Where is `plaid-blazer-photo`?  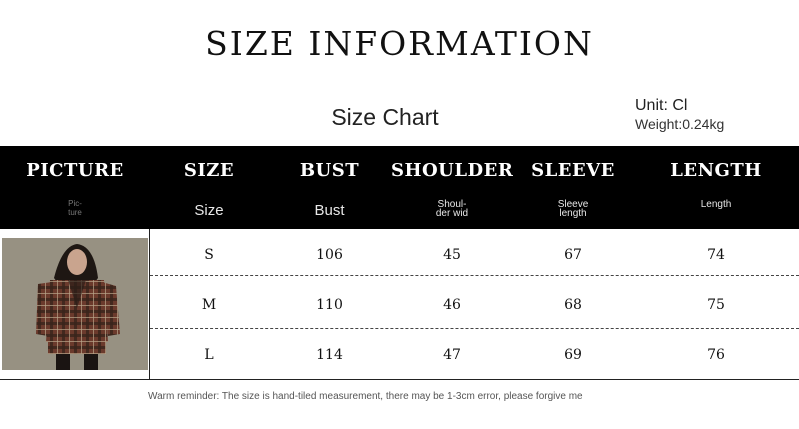 plaid-blazer-photo is located at coordinates (75, 304).